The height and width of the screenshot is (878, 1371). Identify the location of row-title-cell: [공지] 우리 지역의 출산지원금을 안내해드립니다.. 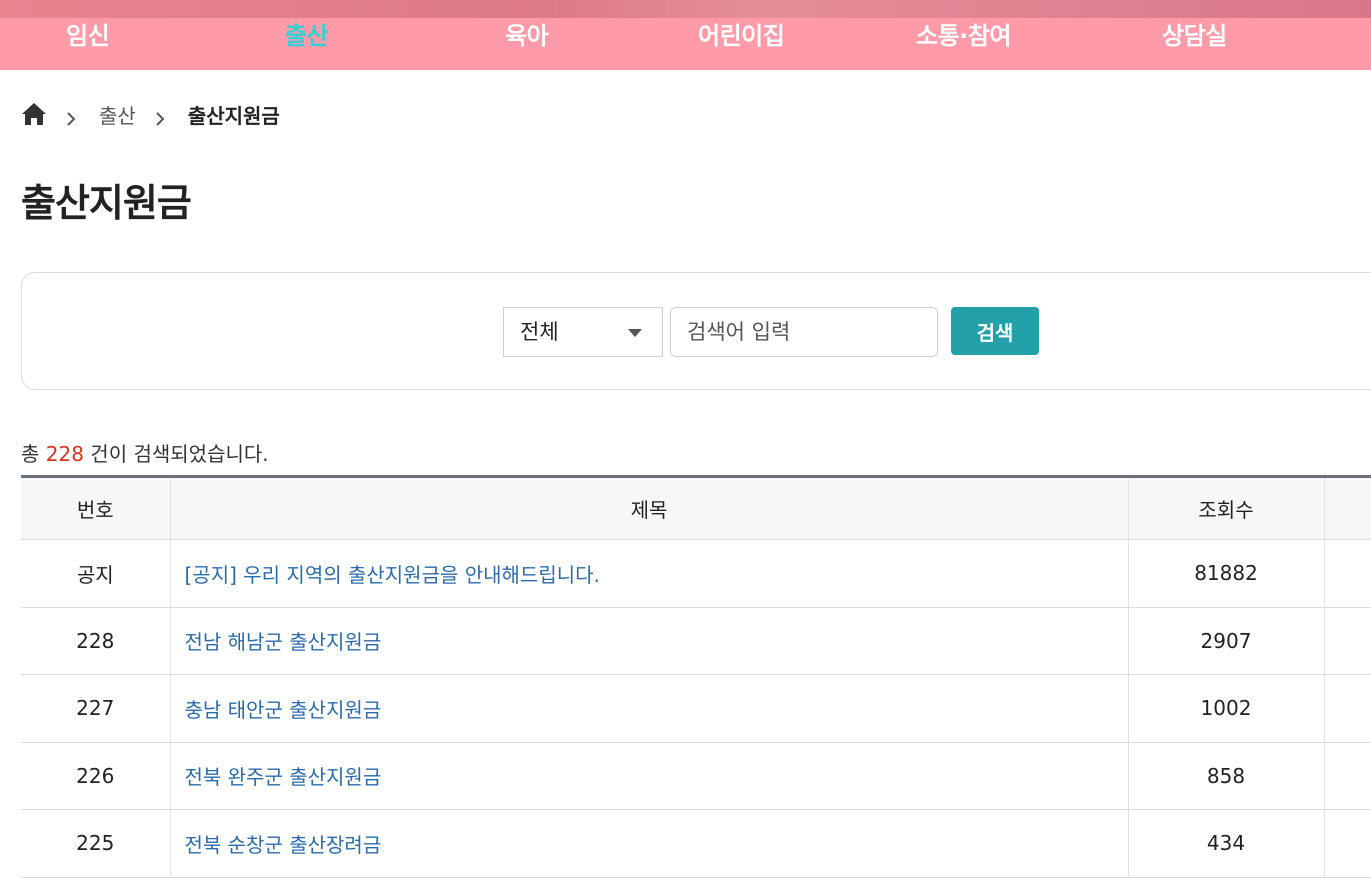
(649, 573).